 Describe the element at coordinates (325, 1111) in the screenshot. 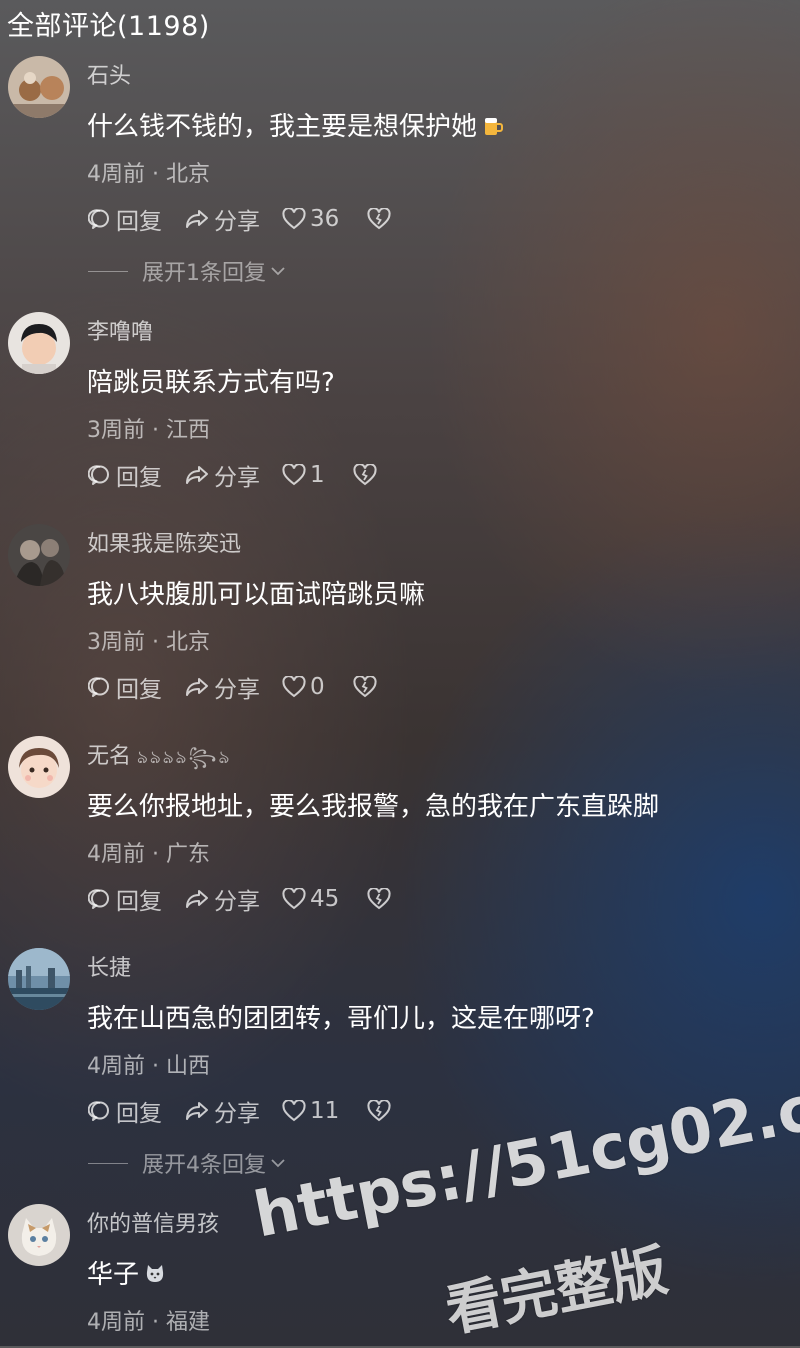

I see `like-count: 11` at that location.